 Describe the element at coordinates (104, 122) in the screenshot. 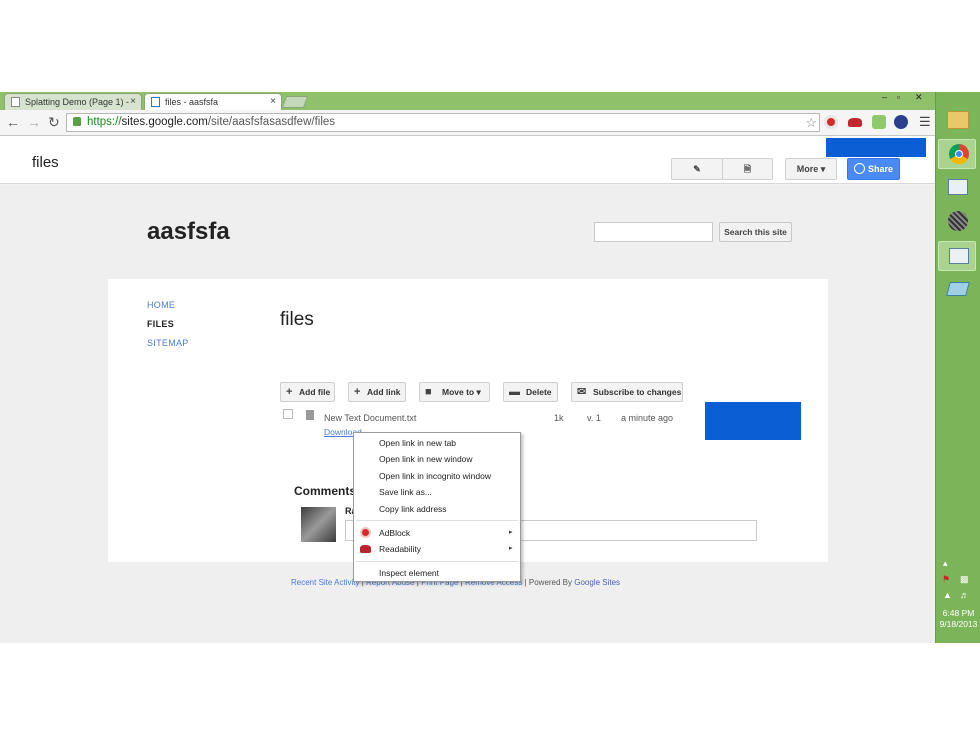

I see `url-scheme: https://` at that location.